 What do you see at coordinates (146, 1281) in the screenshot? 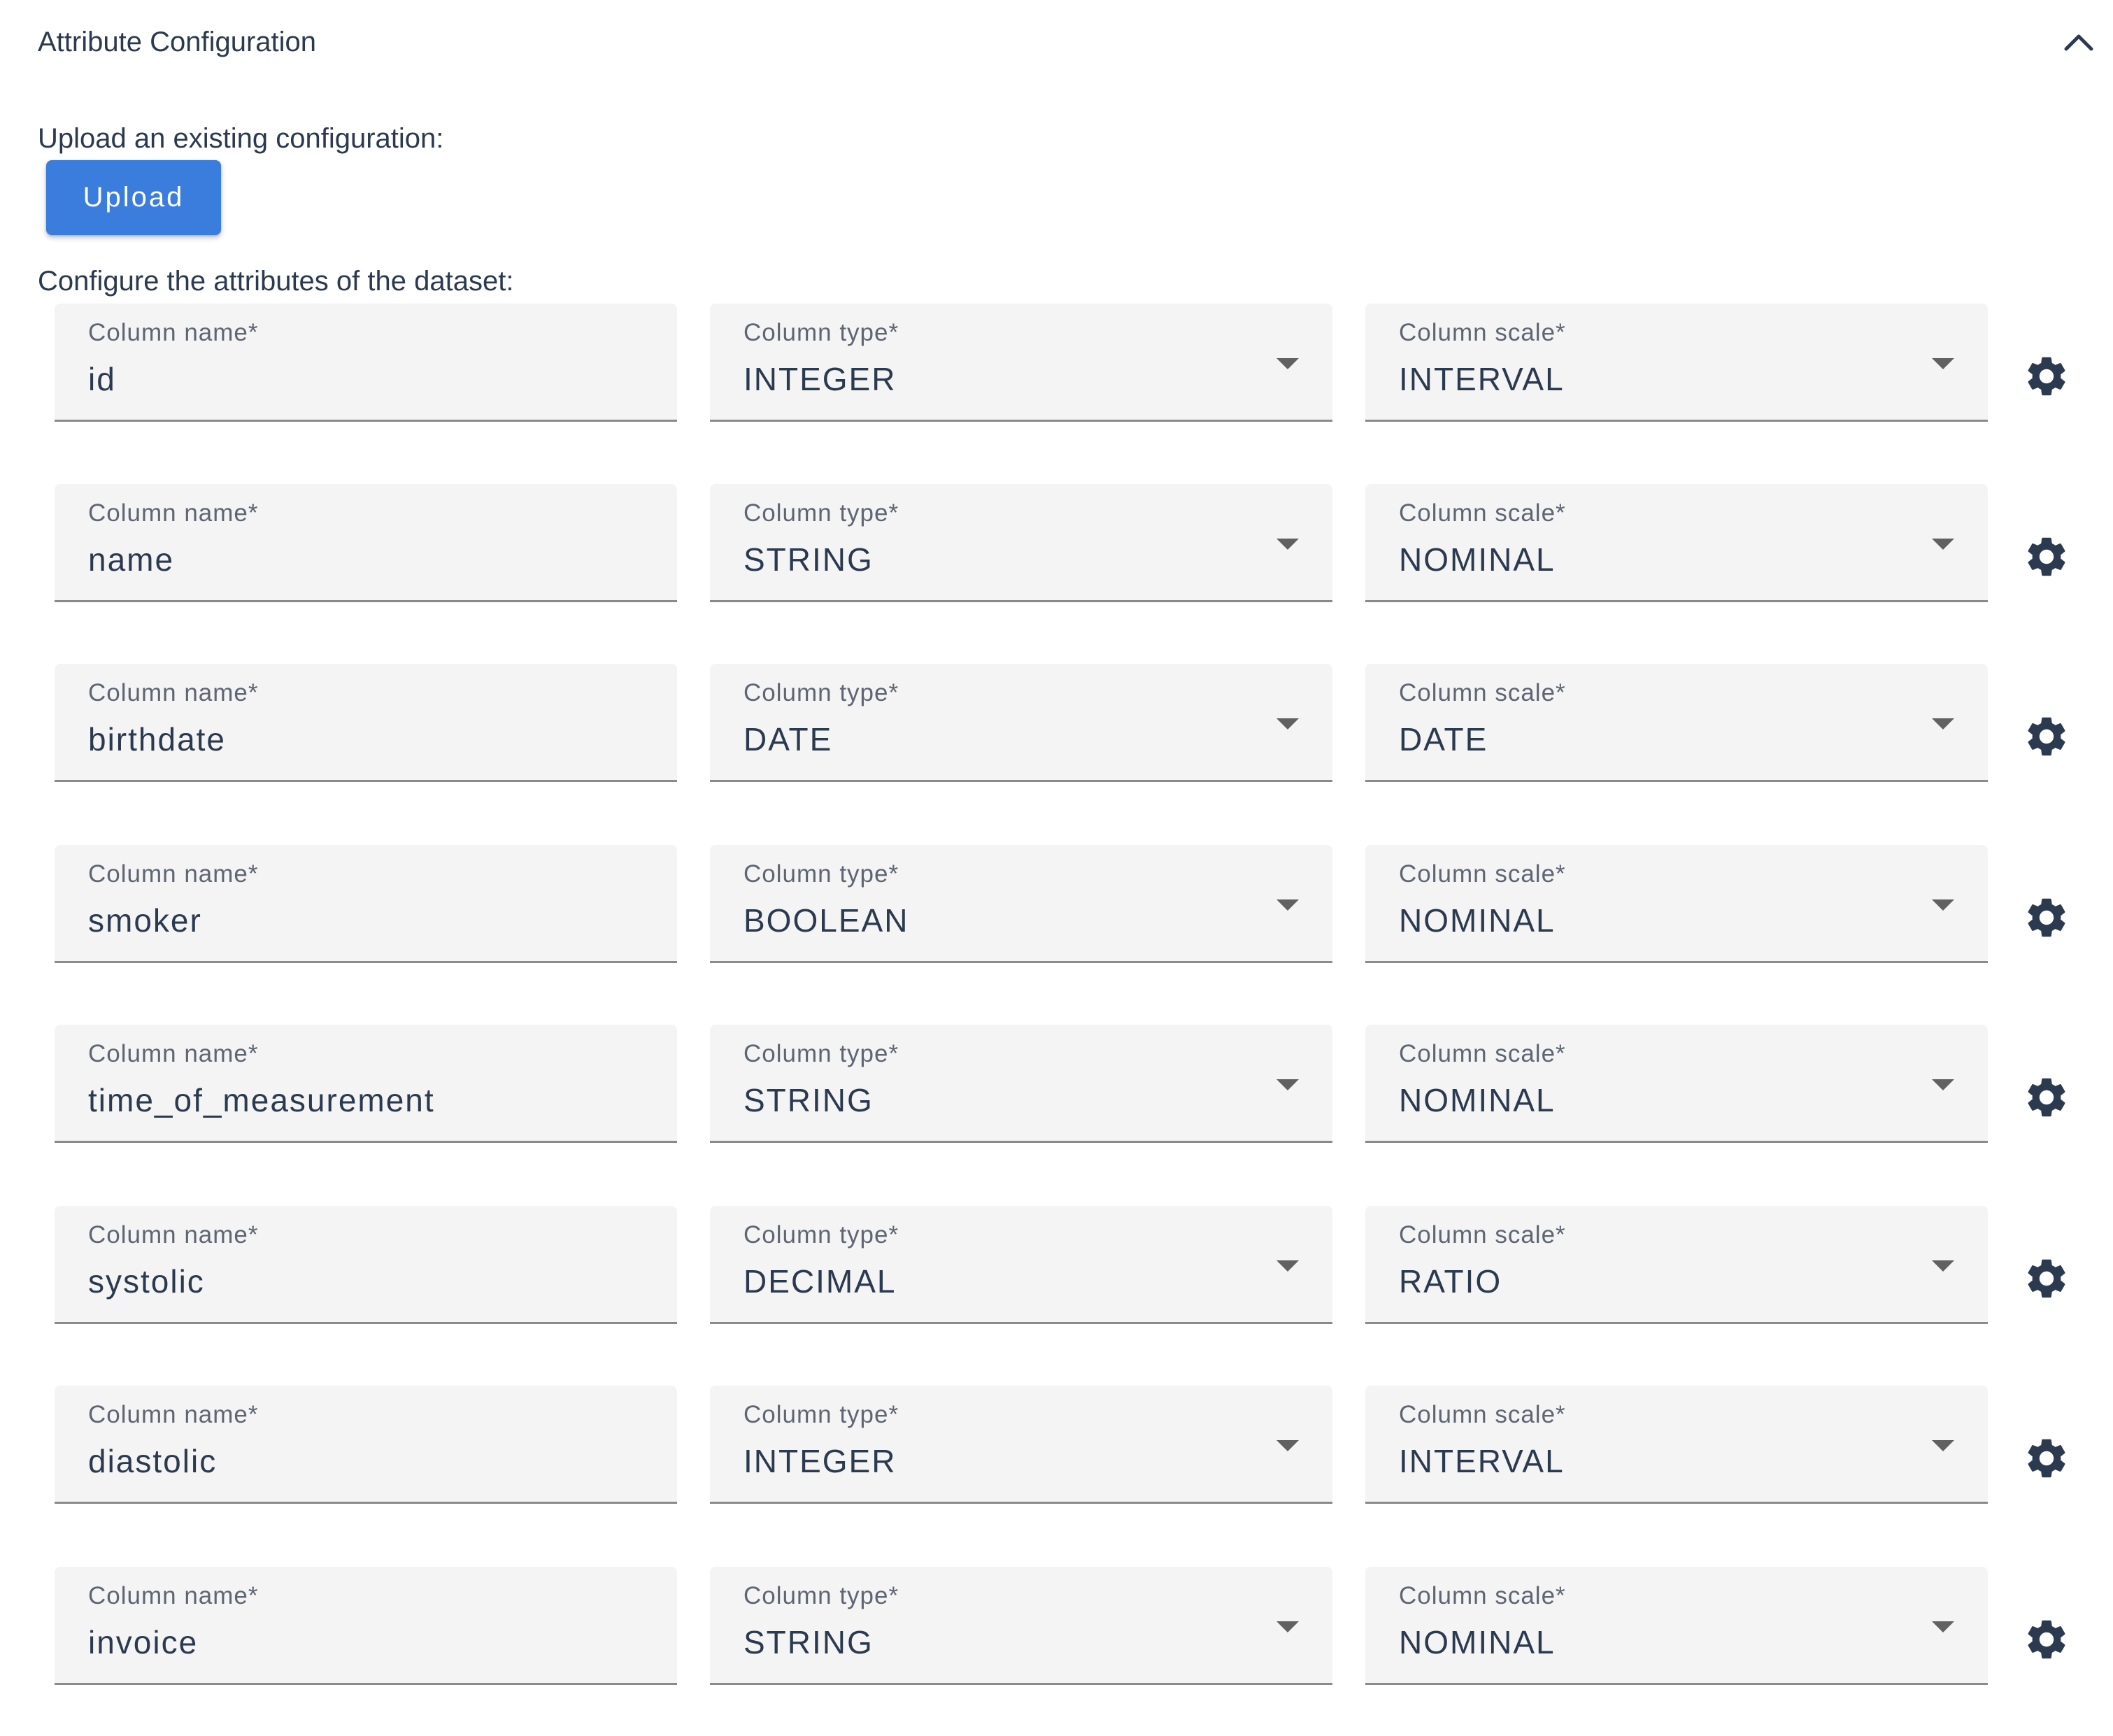
I see `column-name-value: systolic` at bounding box center [146, 1281].